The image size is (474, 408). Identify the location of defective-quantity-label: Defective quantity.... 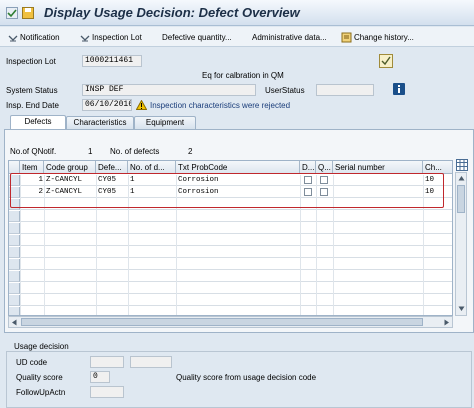
(197, 37).